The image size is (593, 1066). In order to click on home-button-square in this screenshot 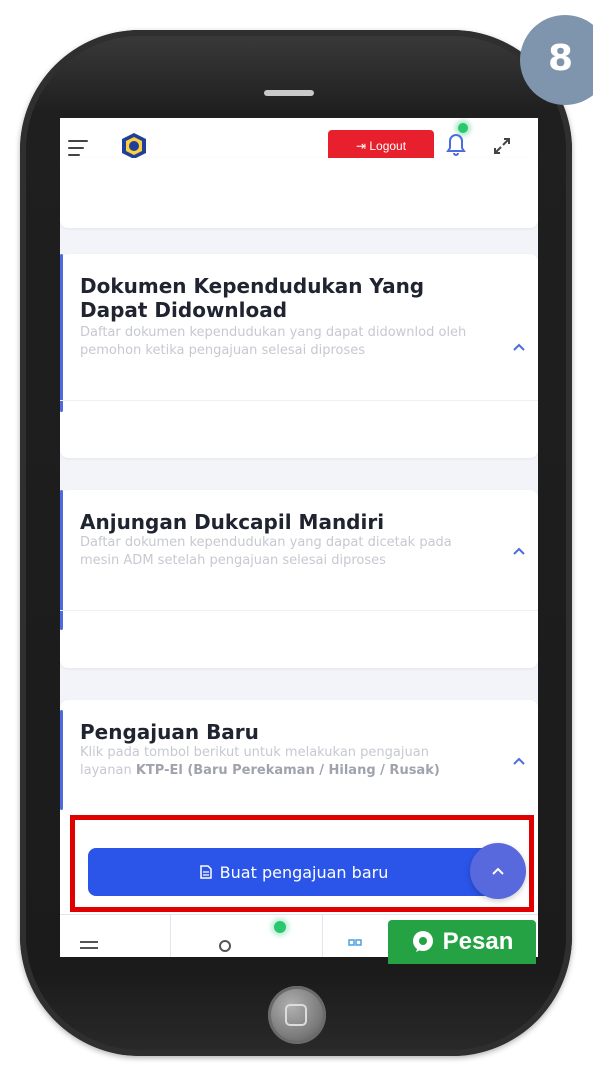, I will do `click(296, 1015)`.